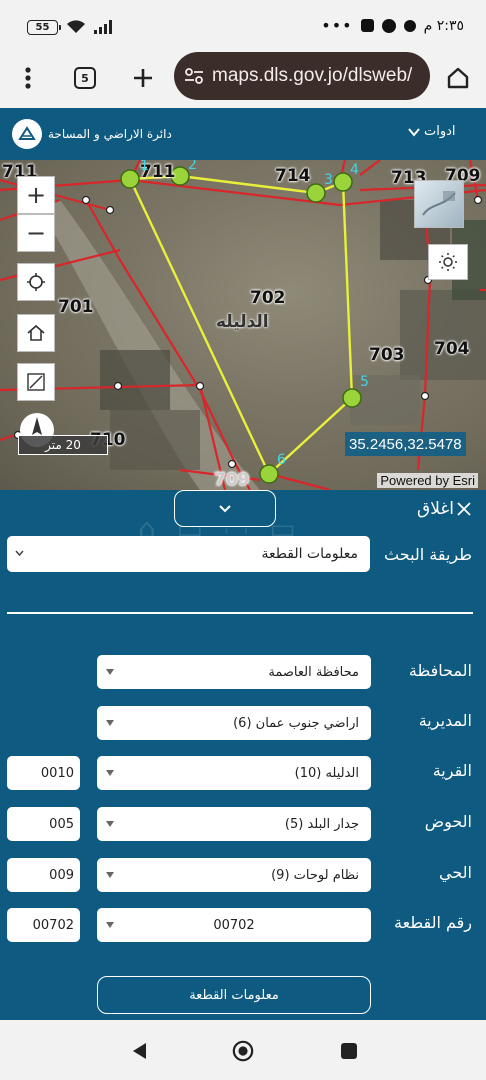  What do you see at coordinates (427, 480) in the screenshot?
I see `esri-attribution: Powered by Esri` at bounding box center [427, 480].